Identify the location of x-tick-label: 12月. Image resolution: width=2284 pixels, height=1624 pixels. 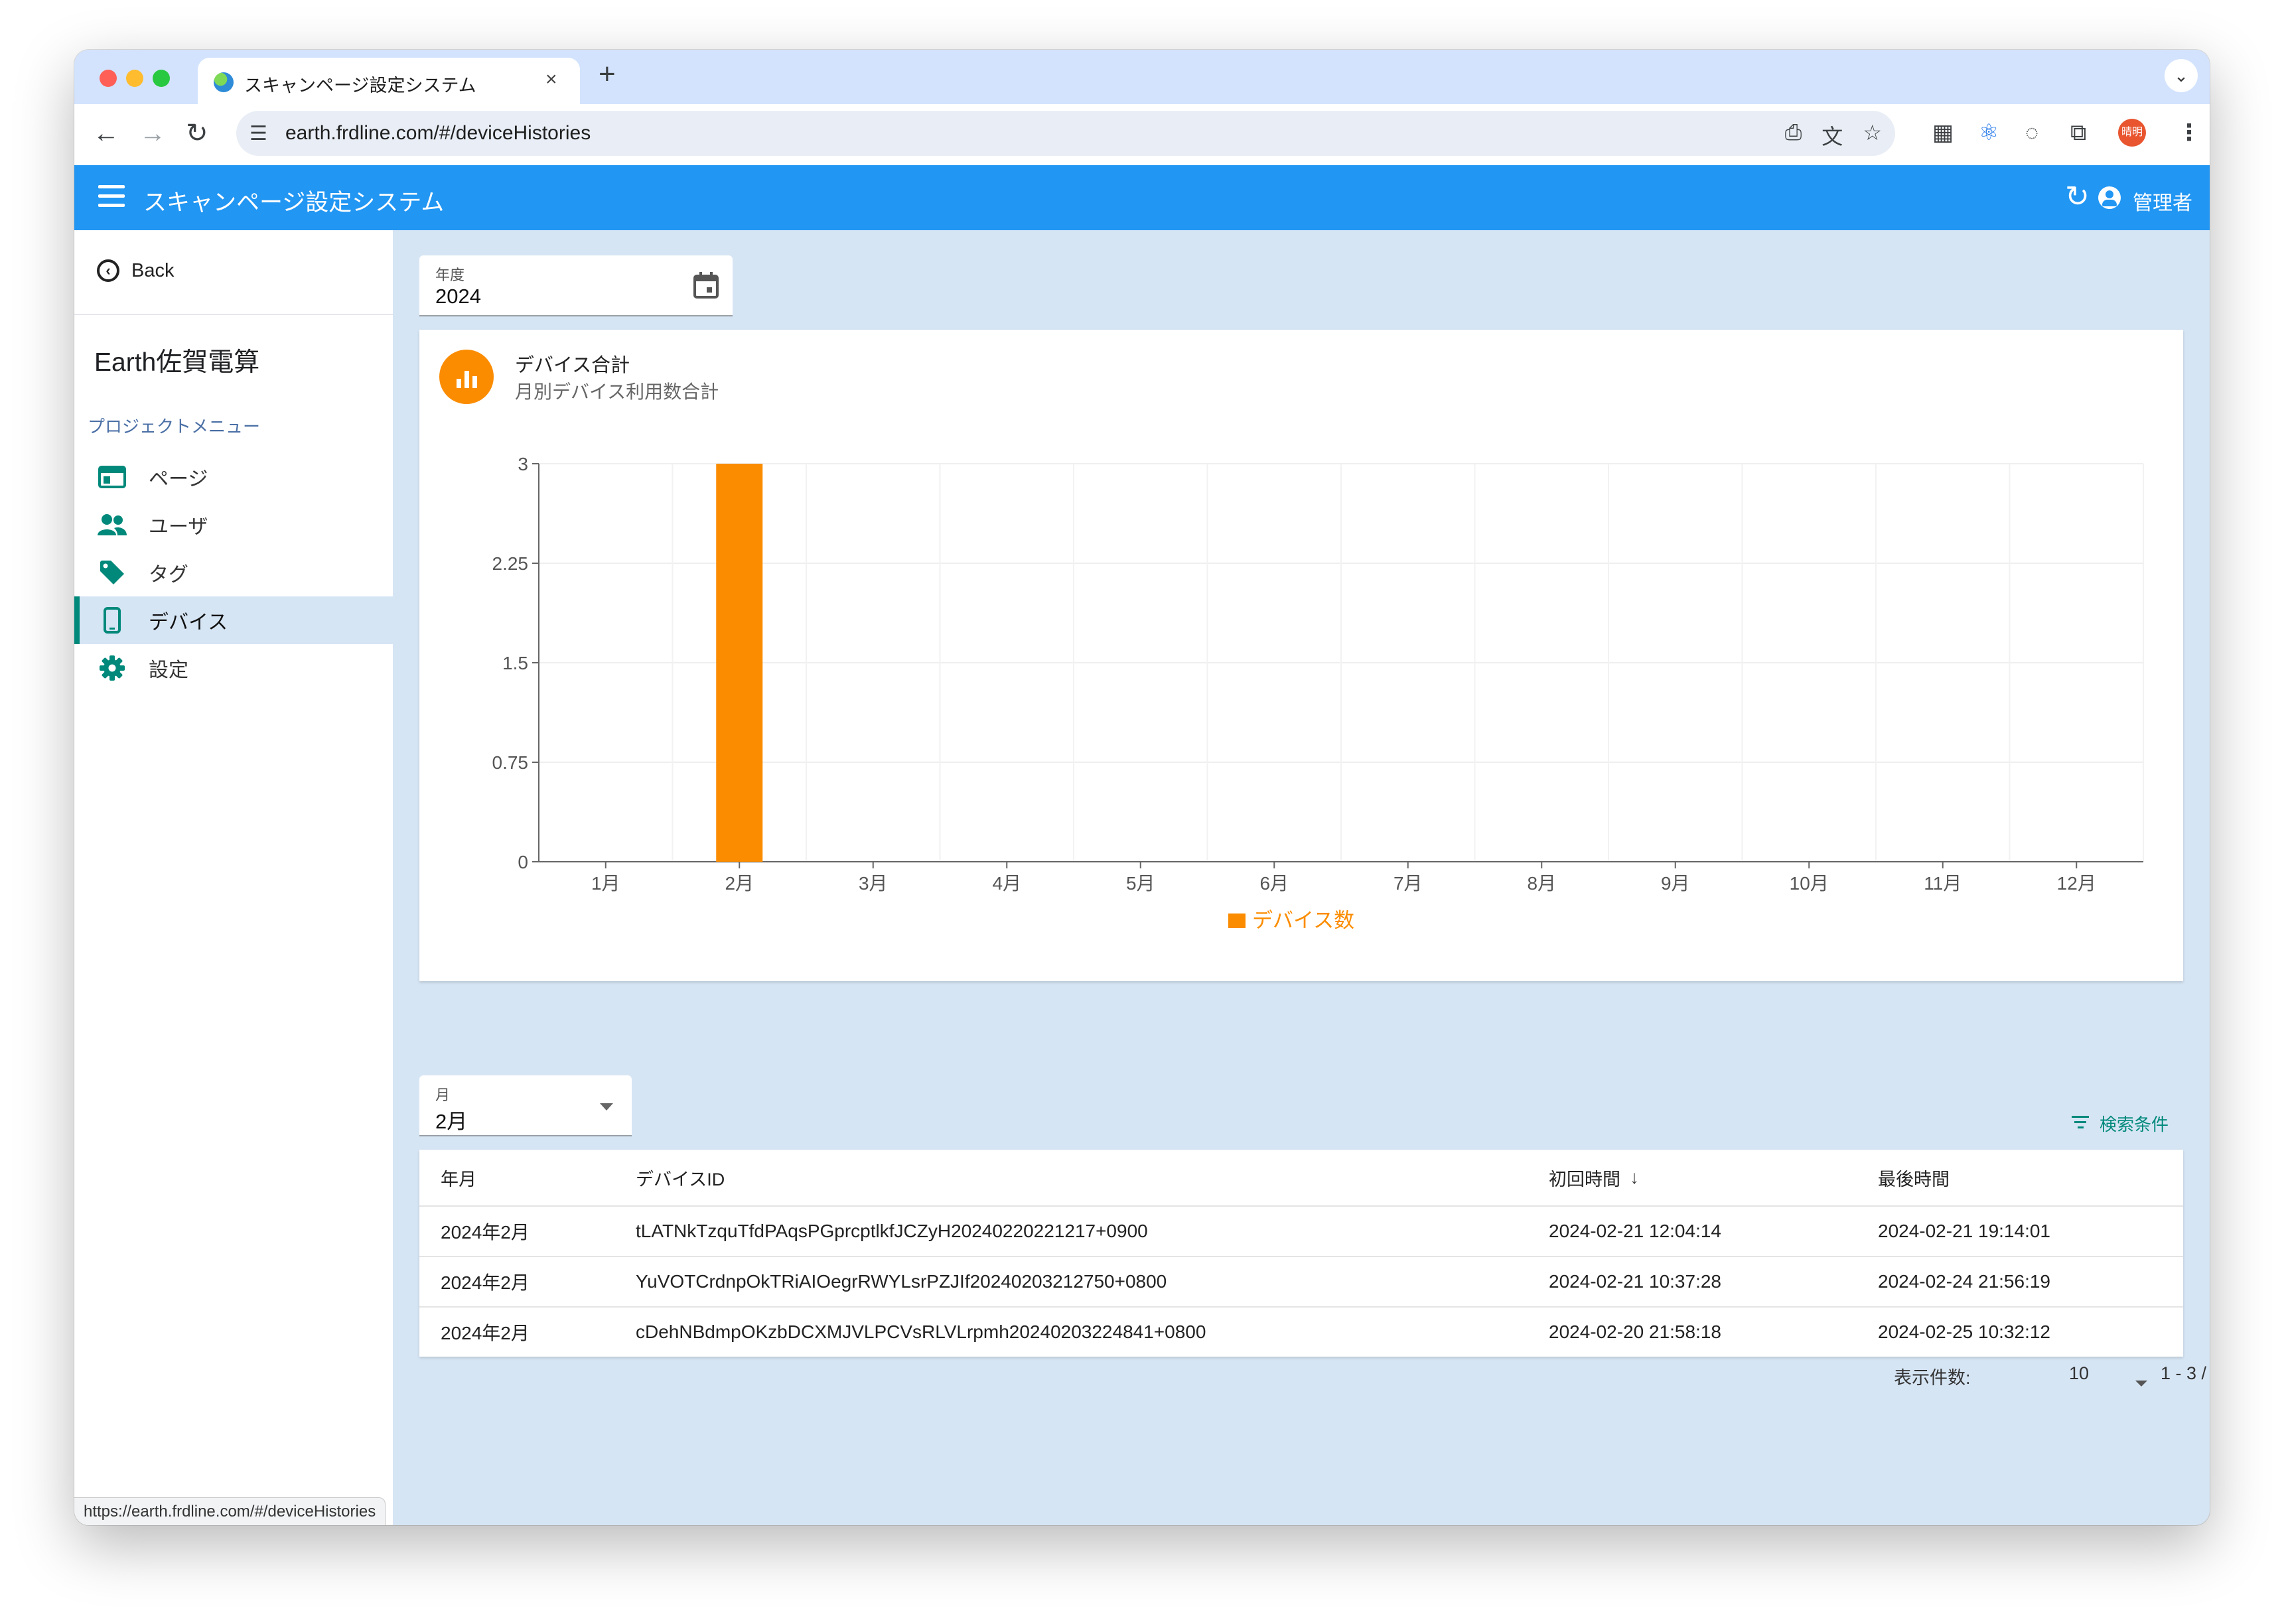
(2076, 883).